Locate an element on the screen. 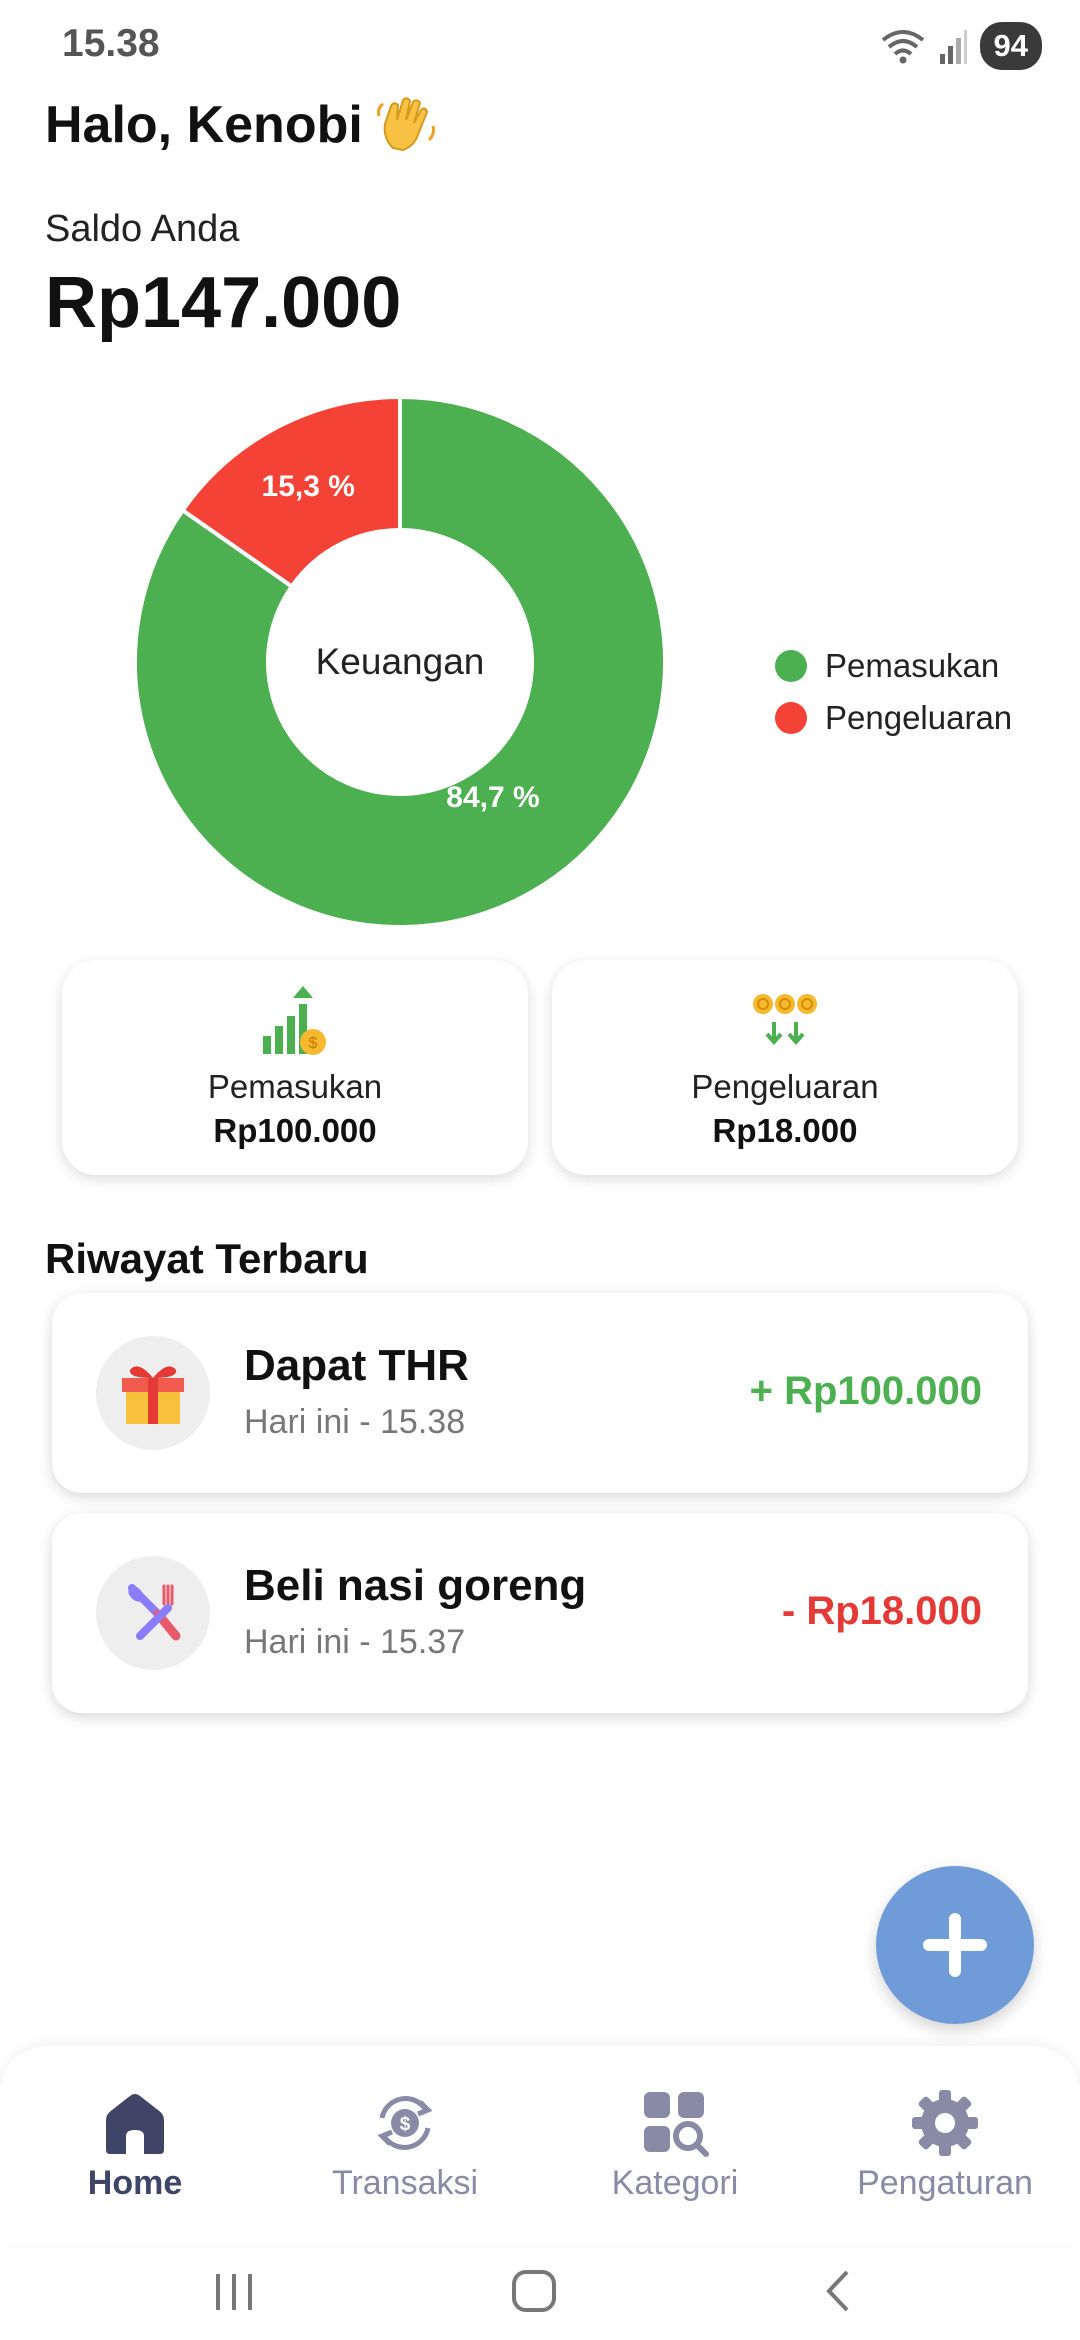 This screenshot has width=1080, height=2340. plus-icon is located at coordinates (955, 1945).